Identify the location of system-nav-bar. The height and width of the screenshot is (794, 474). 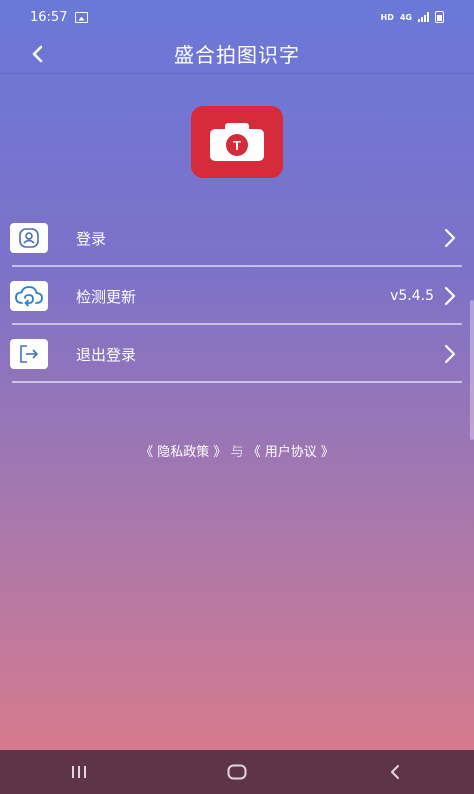
(237, 772).